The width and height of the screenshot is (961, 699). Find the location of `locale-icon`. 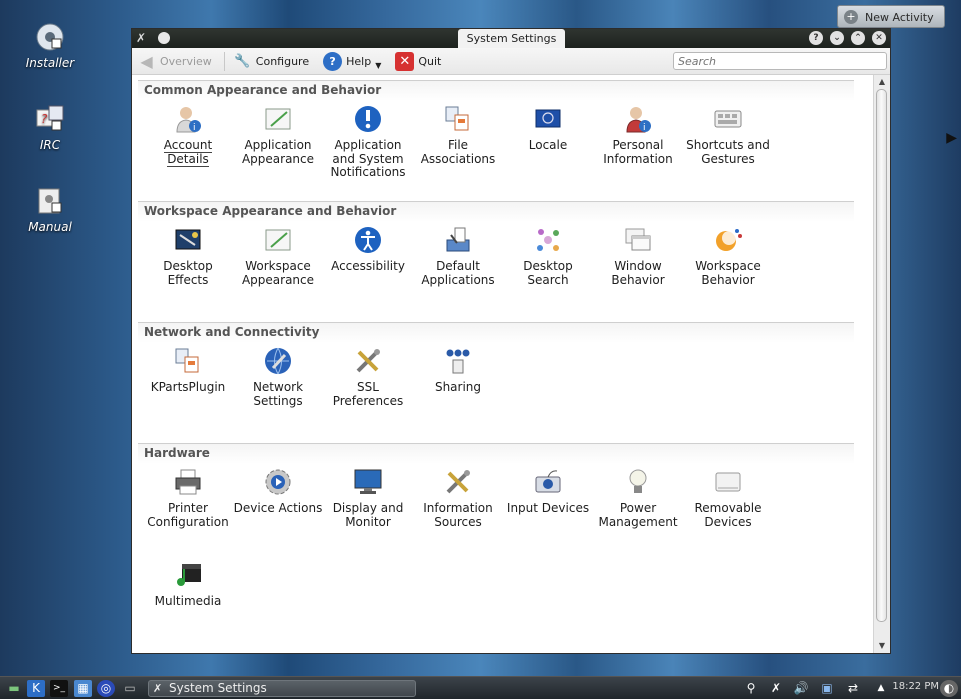

locale-icon is located at coordinates (548, 119).